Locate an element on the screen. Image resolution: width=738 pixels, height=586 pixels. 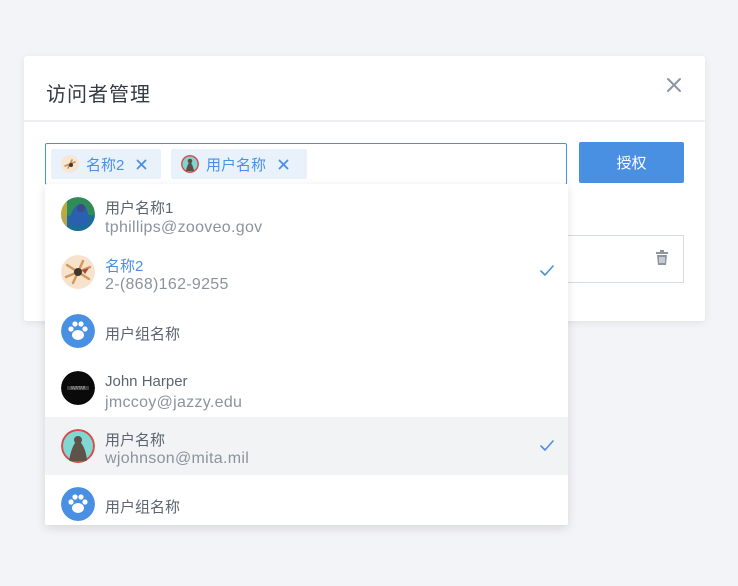
item-name: 名称2 is located at coordinates (124, 266).